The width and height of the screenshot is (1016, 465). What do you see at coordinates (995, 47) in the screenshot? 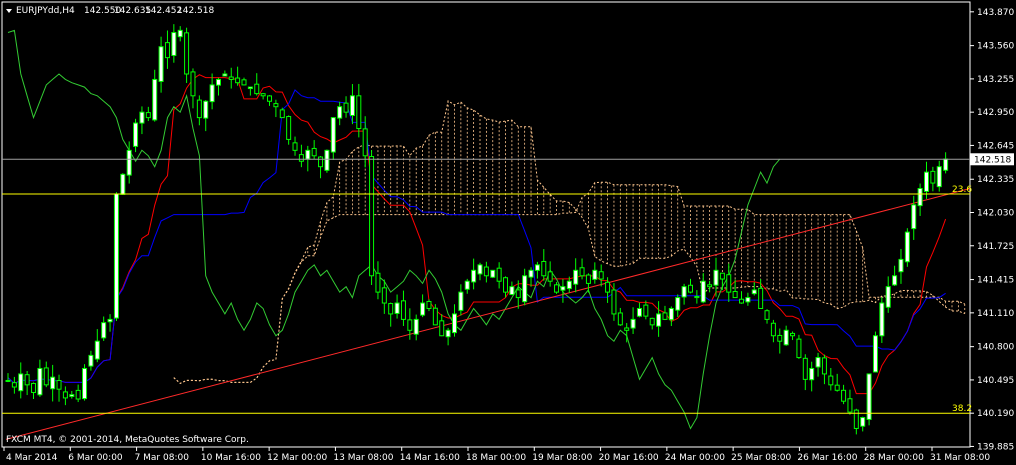
I see `y-tick-label: 143.560` at bounding box center [995, 47].